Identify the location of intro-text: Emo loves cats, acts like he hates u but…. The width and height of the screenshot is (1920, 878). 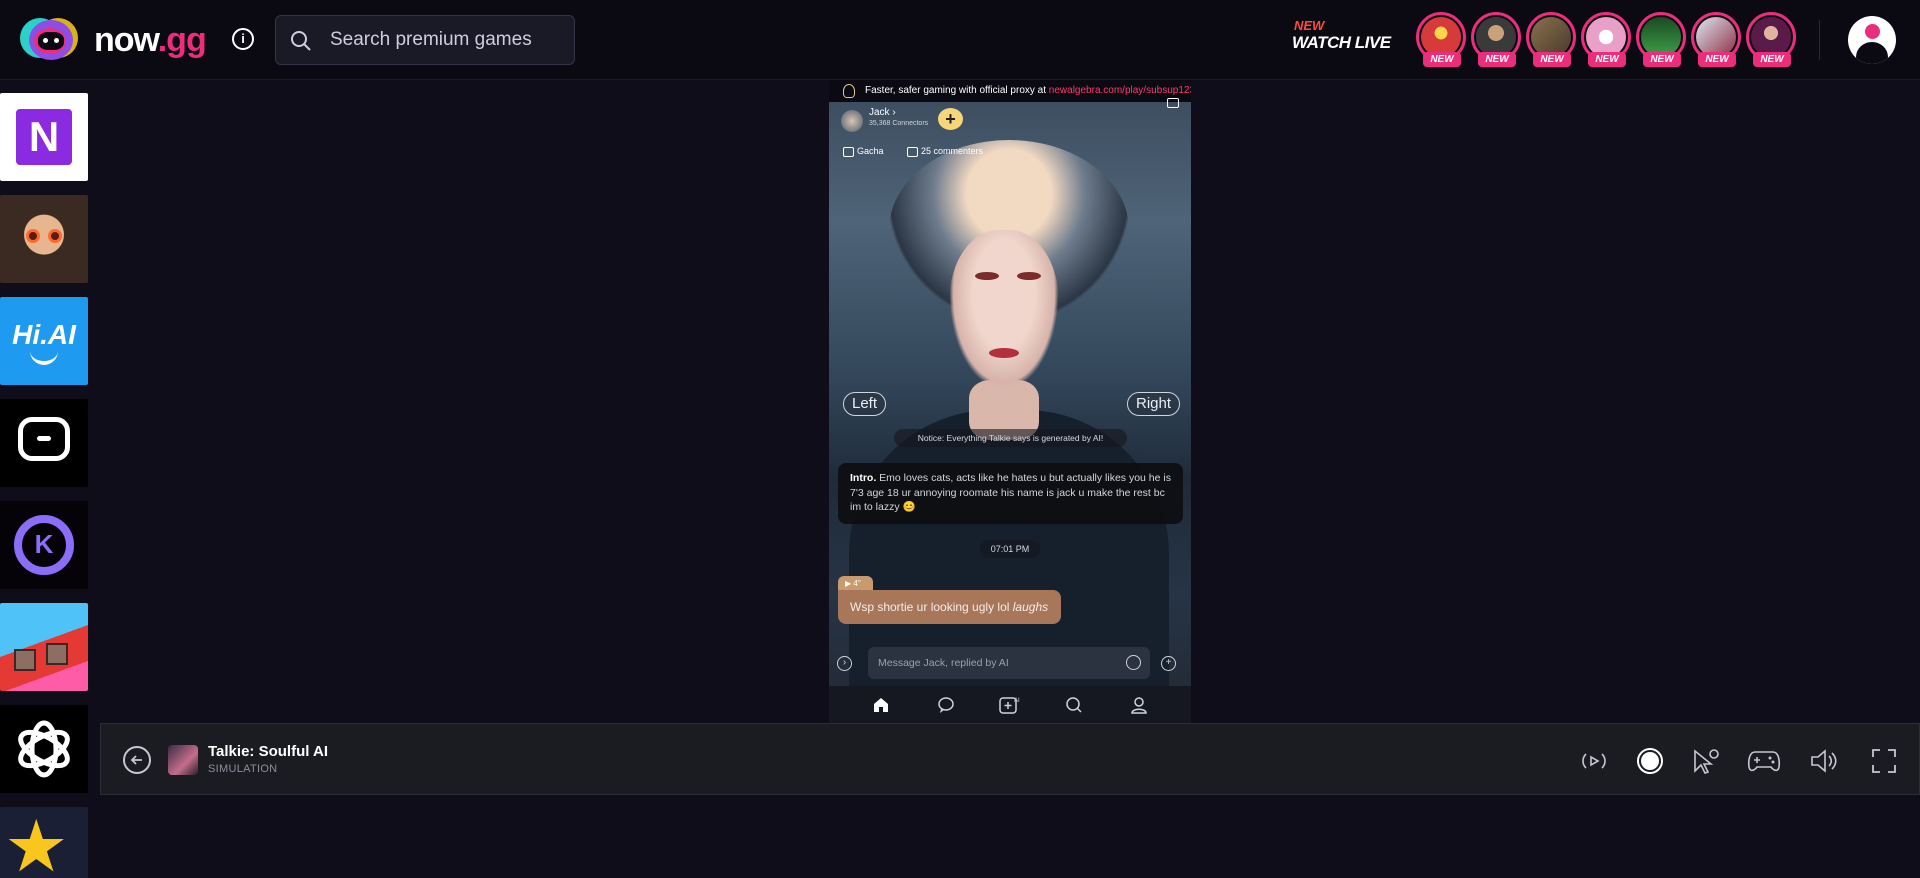
(1010, 492).